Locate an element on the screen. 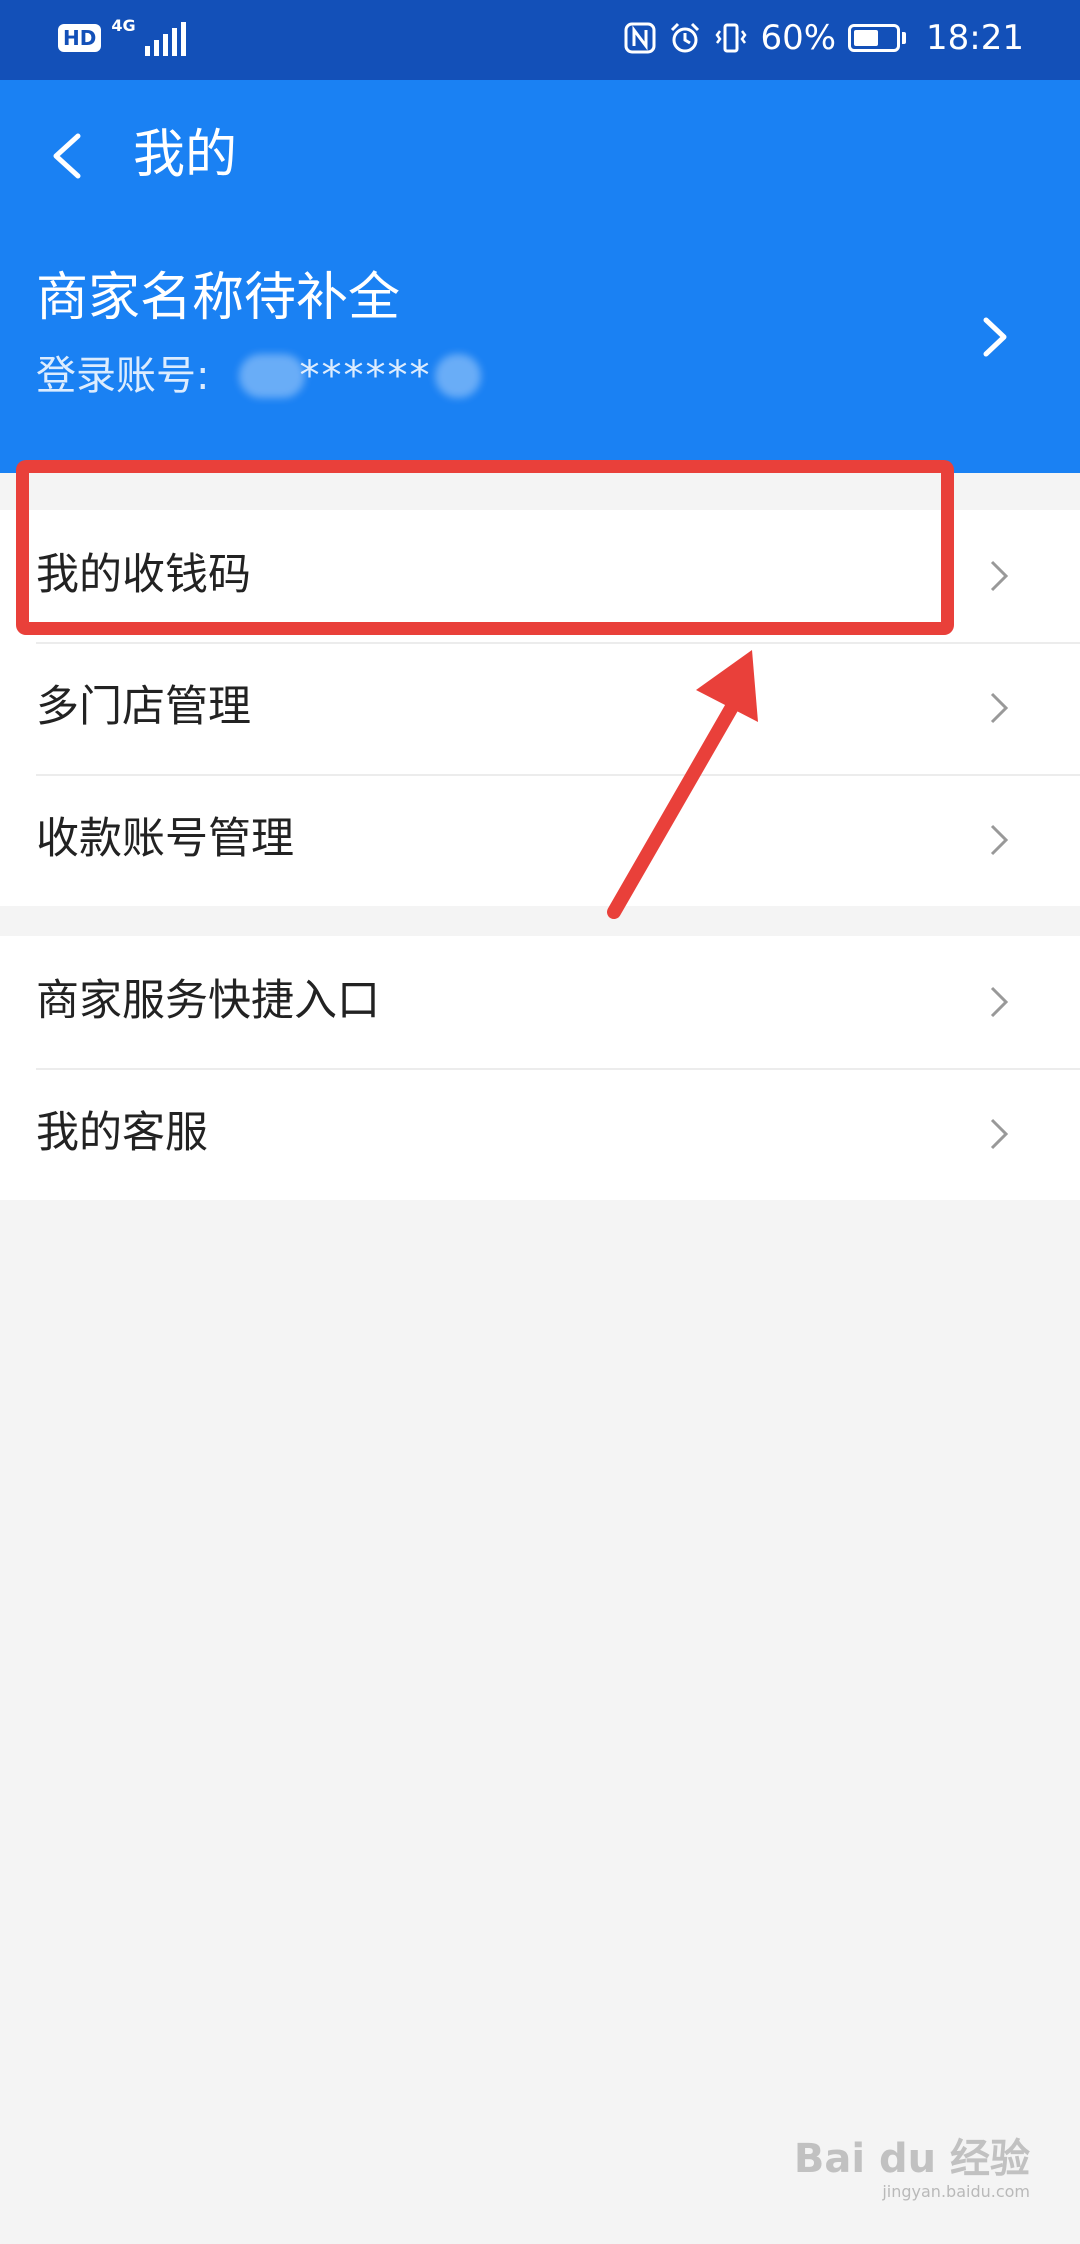 The height and width of the screenshot is (2244, 1080). merchant-name: 商家名称待补全 is located at coordinates (218, 298).